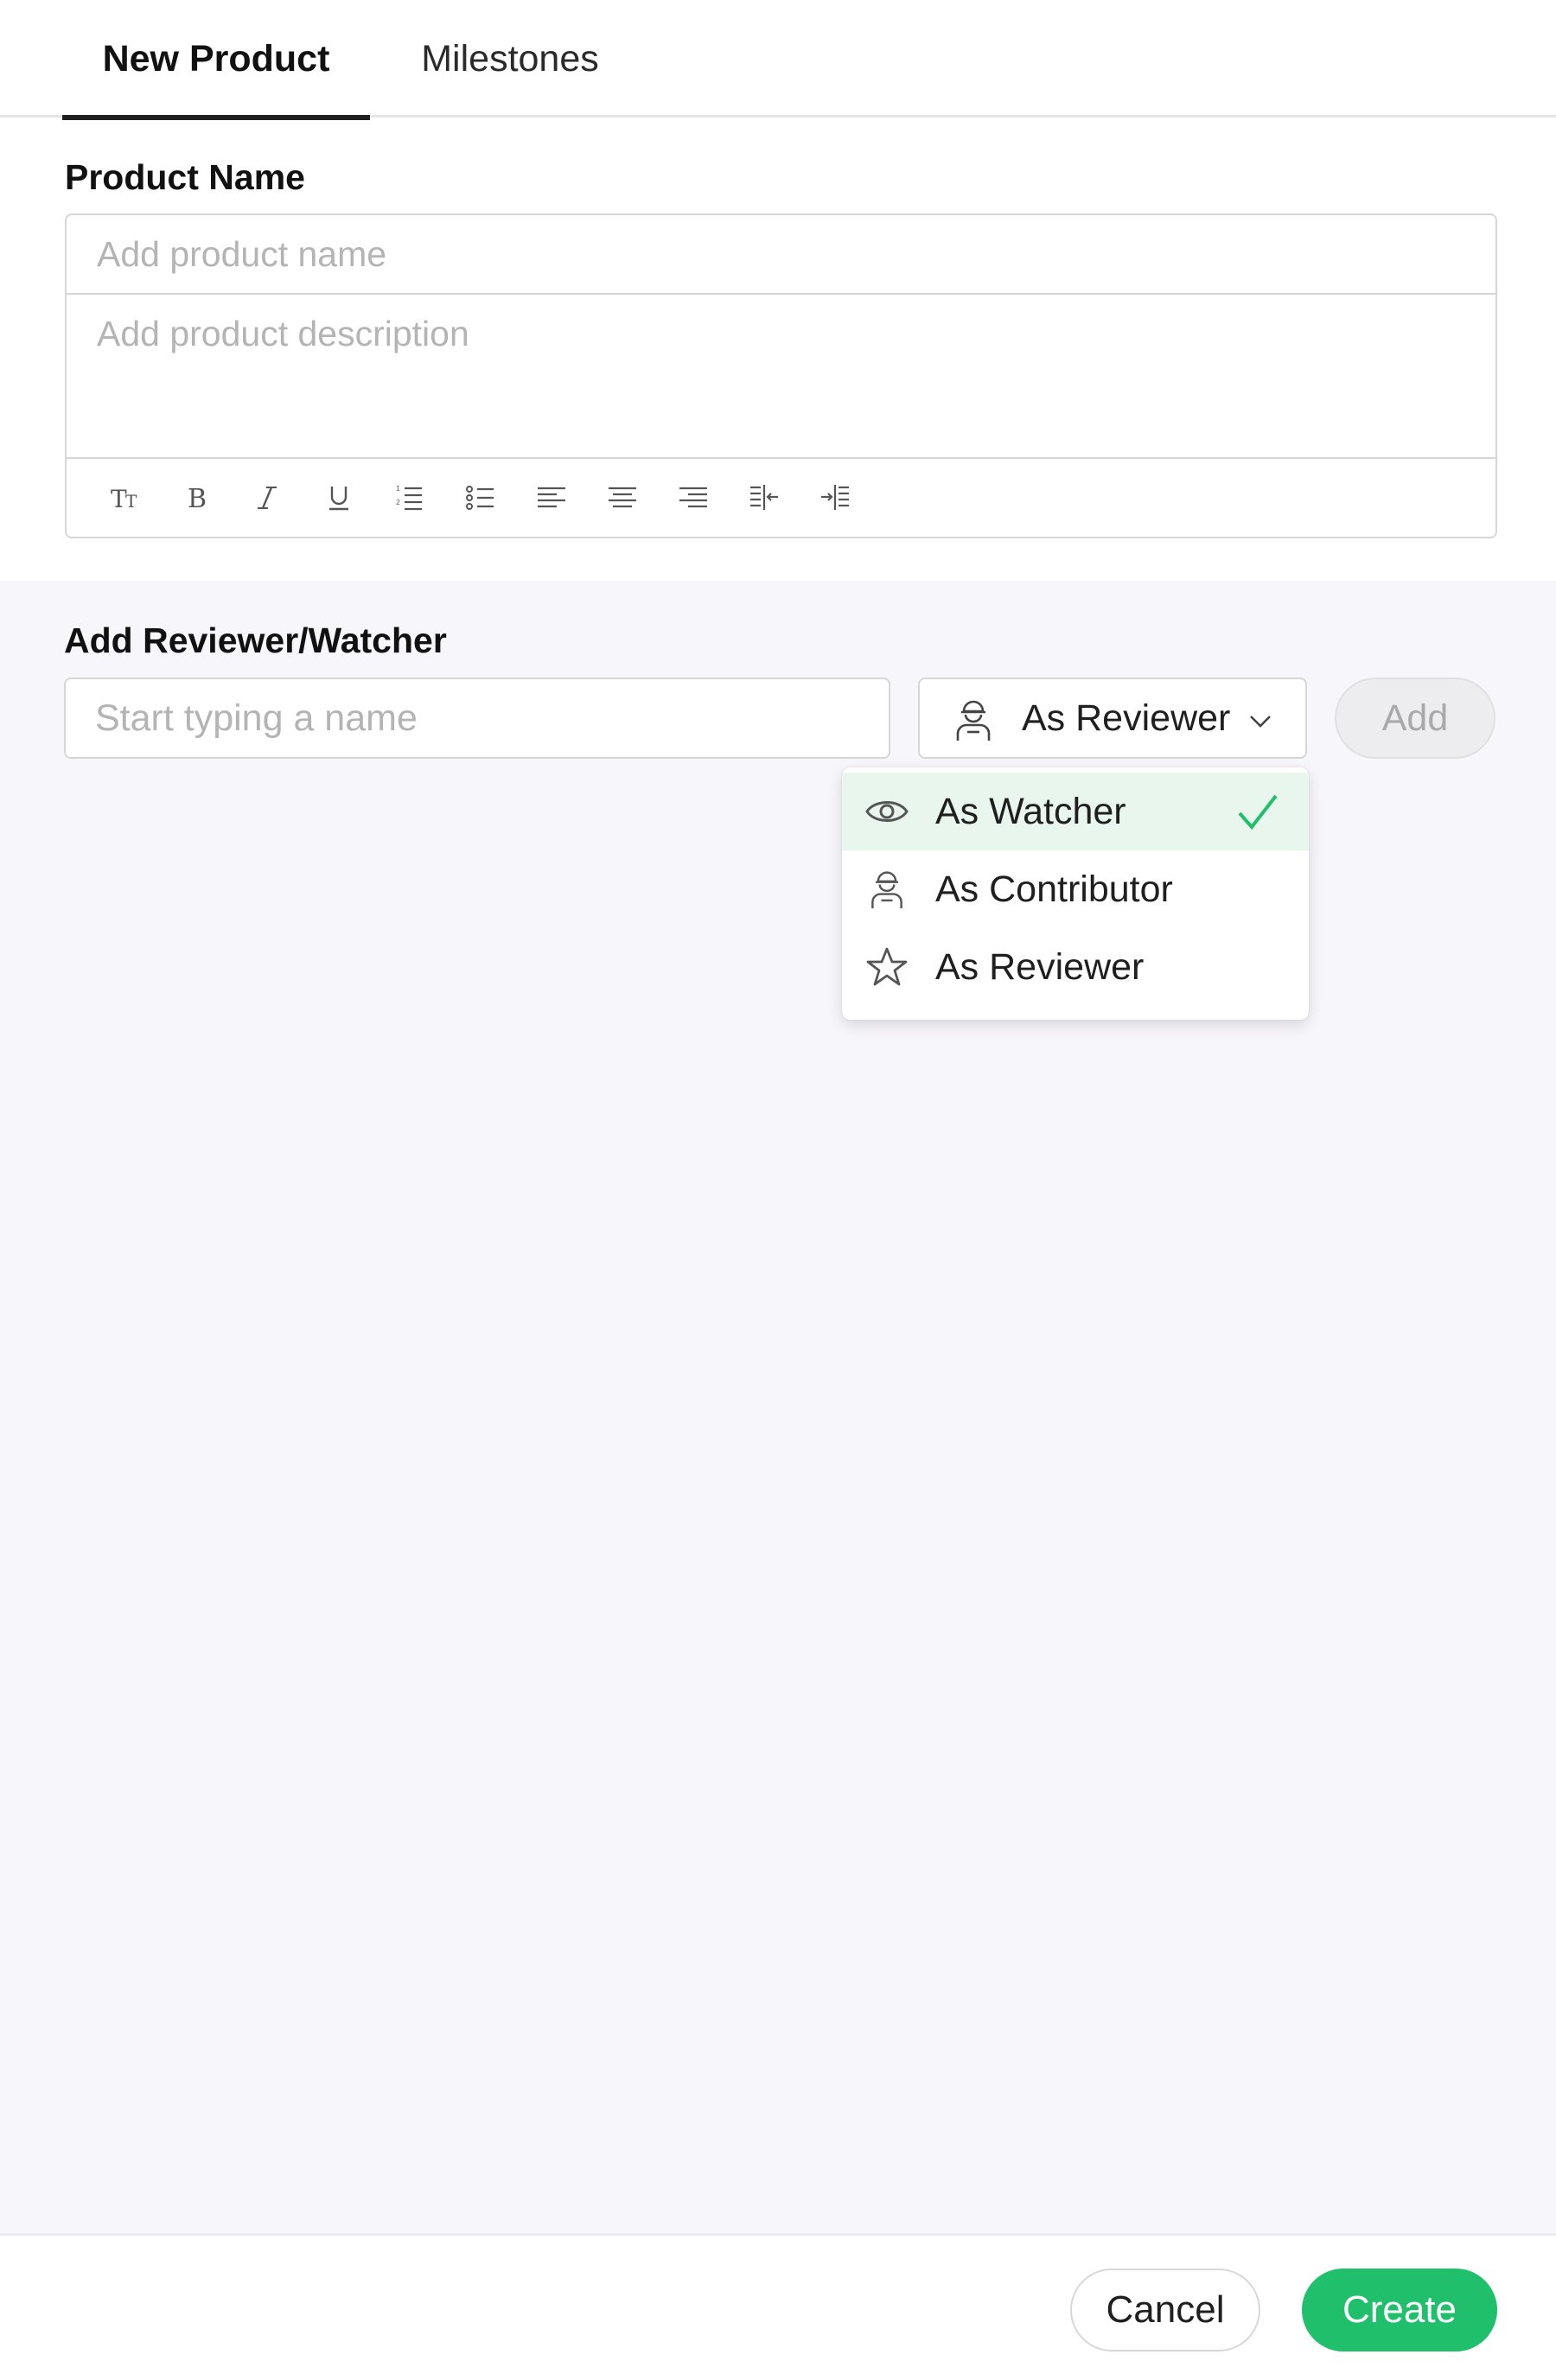  What do you see at coordinates (1126, 718) in the screenshot?
I see `role-select-value: As Reviewer` at bounding box center [1126, 718].